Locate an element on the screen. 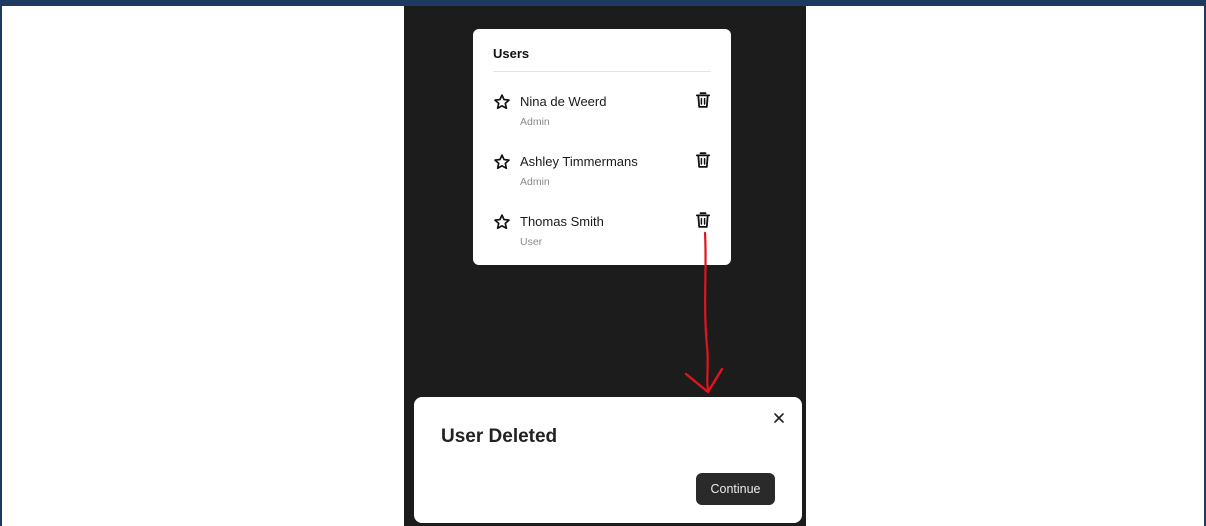 The image size is (1206, 526). user-name: Ashley Timmermans is located at coordinates (579, 161).